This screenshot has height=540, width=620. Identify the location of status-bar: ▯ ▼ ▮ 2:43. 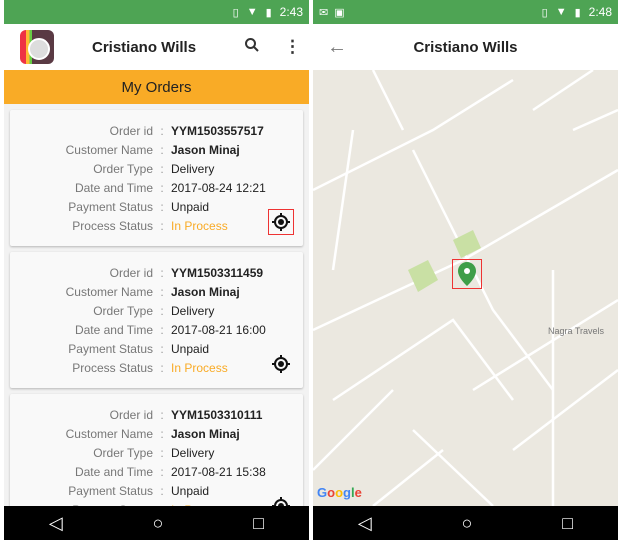
(156, 12).